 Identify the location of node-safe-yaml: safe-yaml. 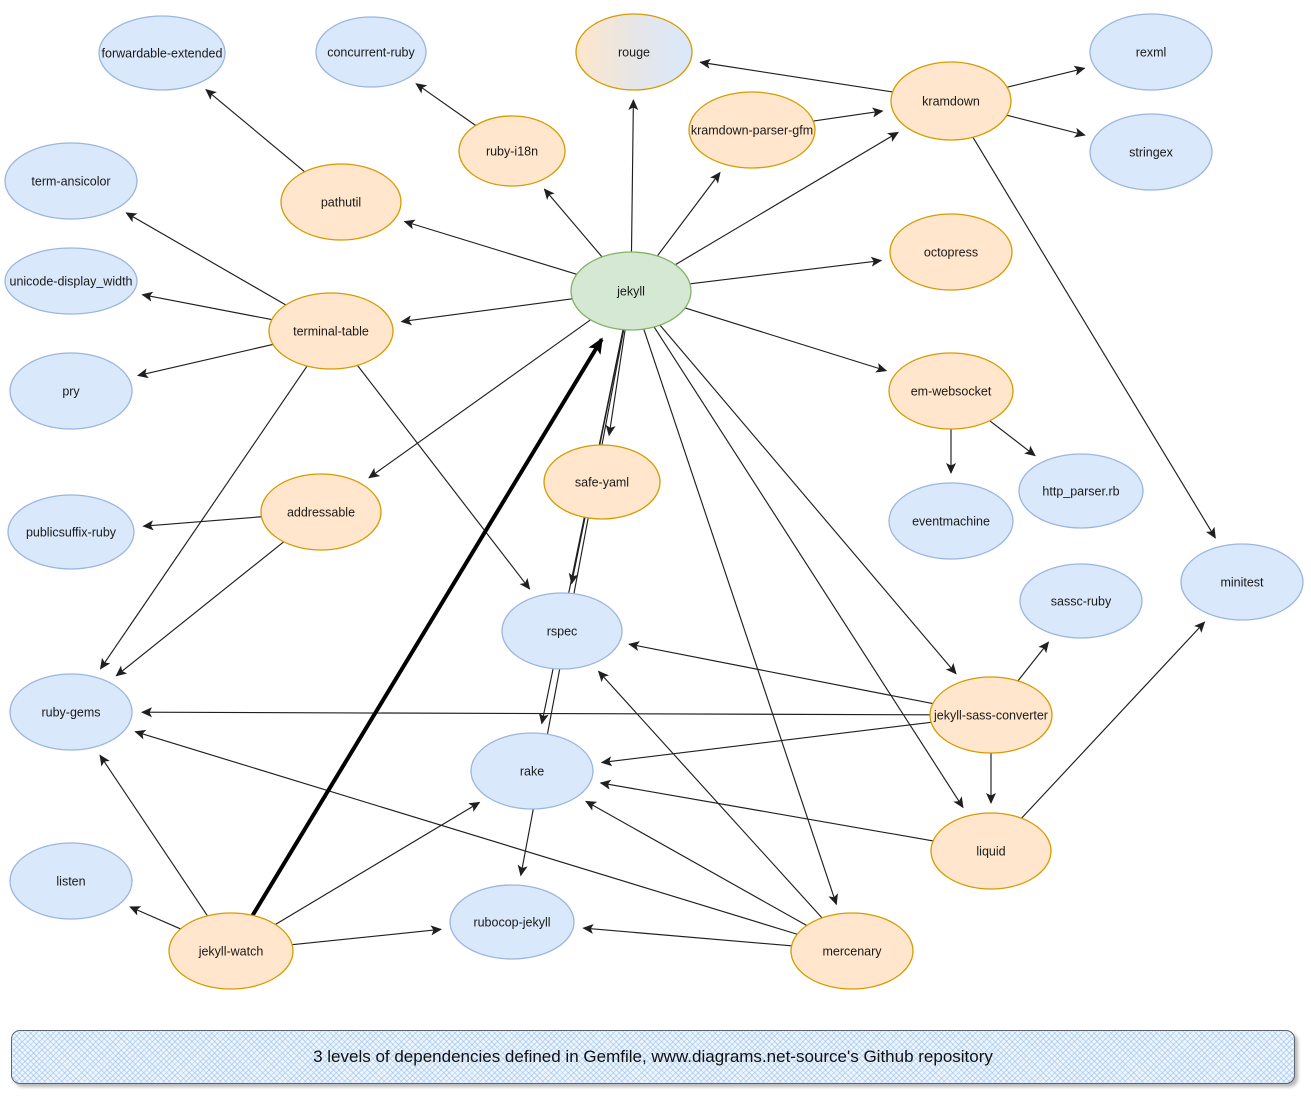
(602, 482).